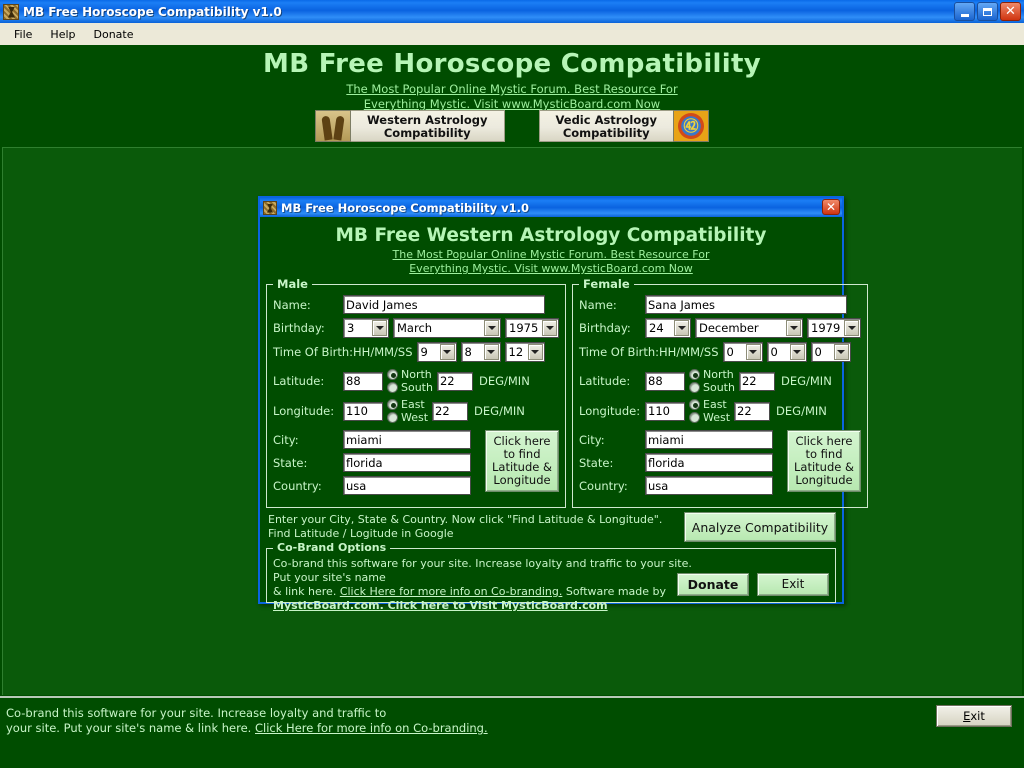 The width and height of the screenshot is (1024, 768). What do you see at coordinates (363, 381) in the screenshot?
I see `male-latitude-deg-input` at bounding box center [363, 381].